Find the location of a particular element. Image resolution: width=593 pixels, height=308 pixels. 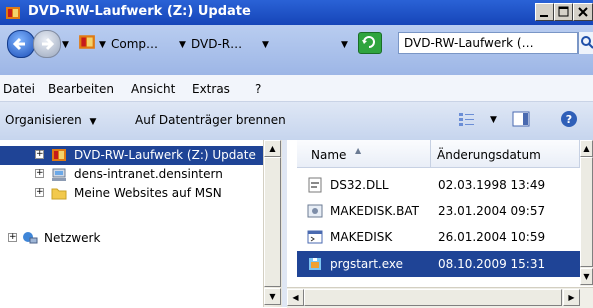

table-row: MAKEDISK.BAT 23.01.2004 09:57 is located at coordinates (438, 211).